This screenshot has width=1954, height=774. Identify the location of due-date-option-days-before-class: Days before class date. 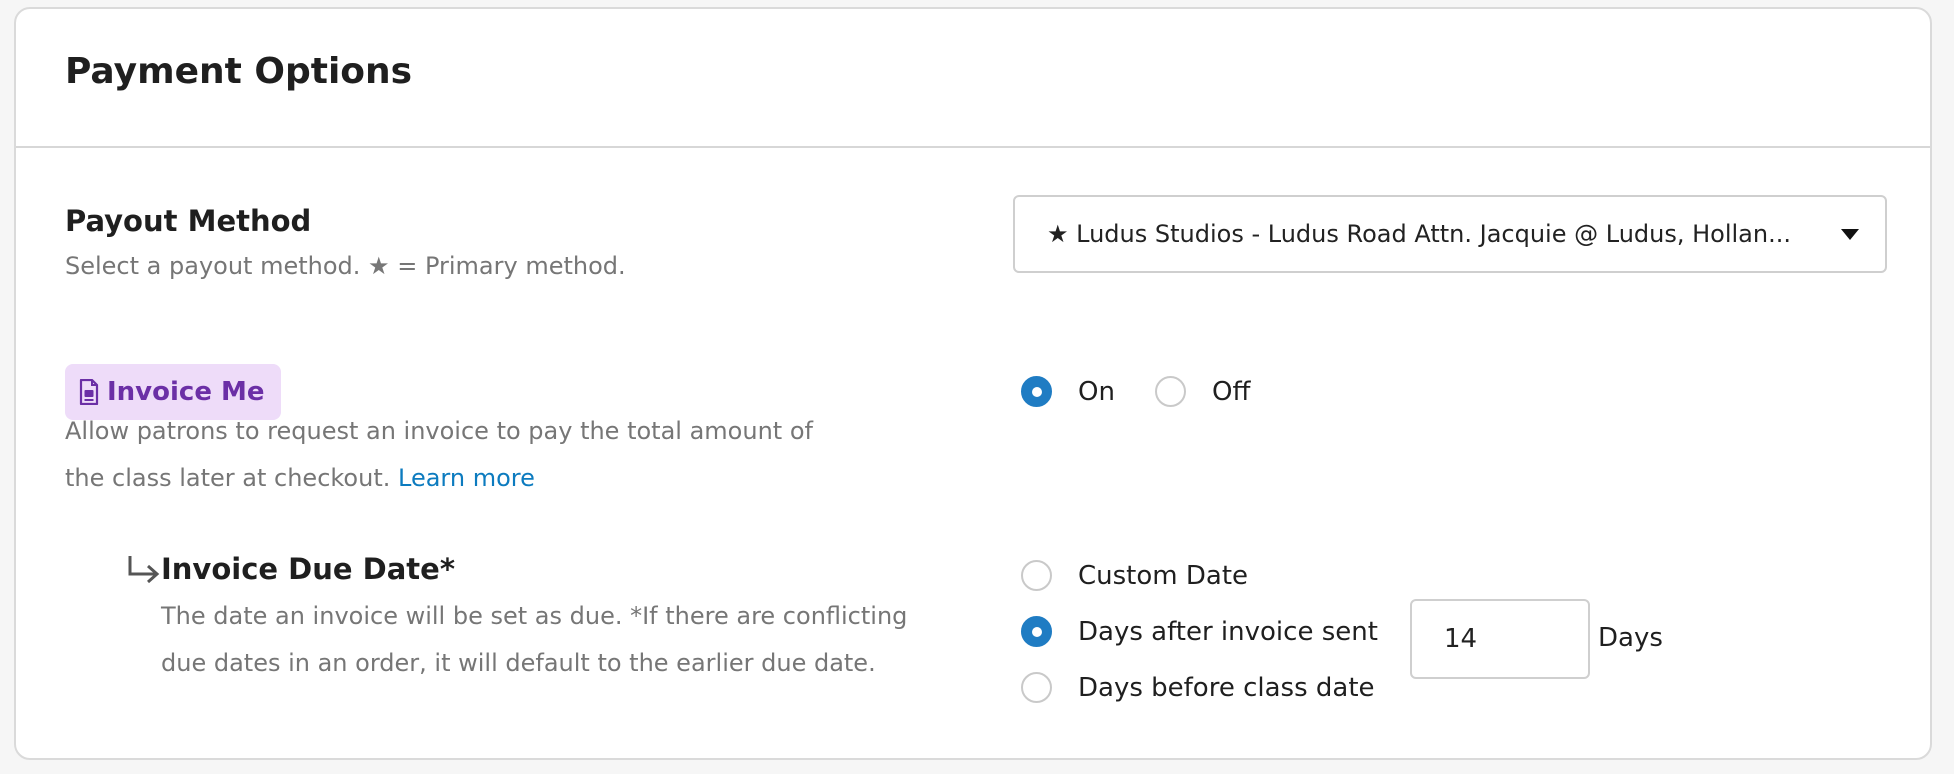
(1198, 687).